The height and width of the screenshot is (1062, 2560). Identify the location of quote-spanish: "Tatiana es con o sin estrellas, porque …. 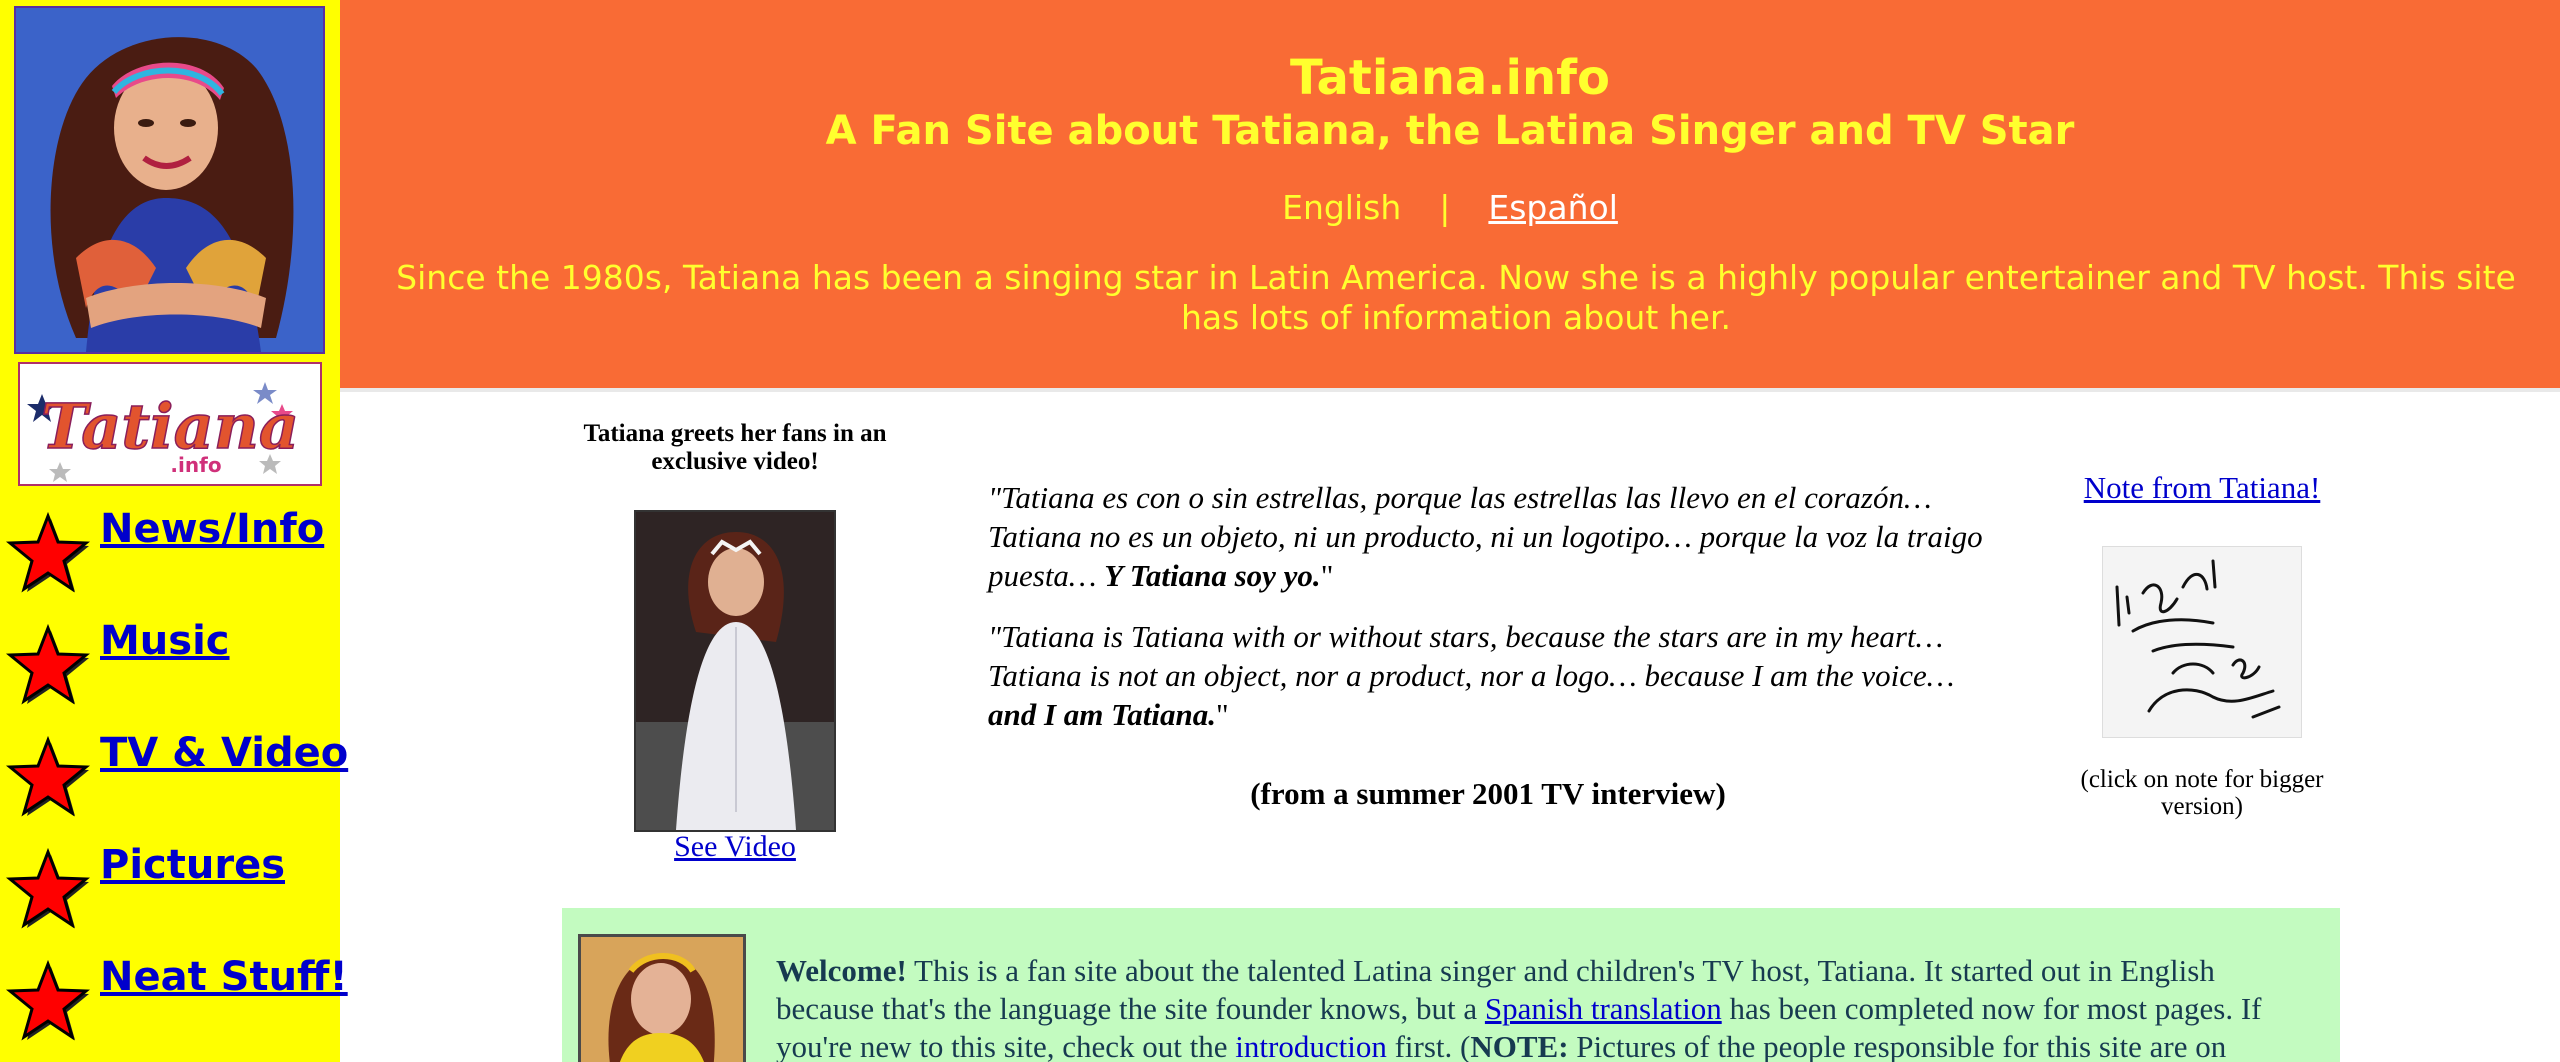
(1493, 536).